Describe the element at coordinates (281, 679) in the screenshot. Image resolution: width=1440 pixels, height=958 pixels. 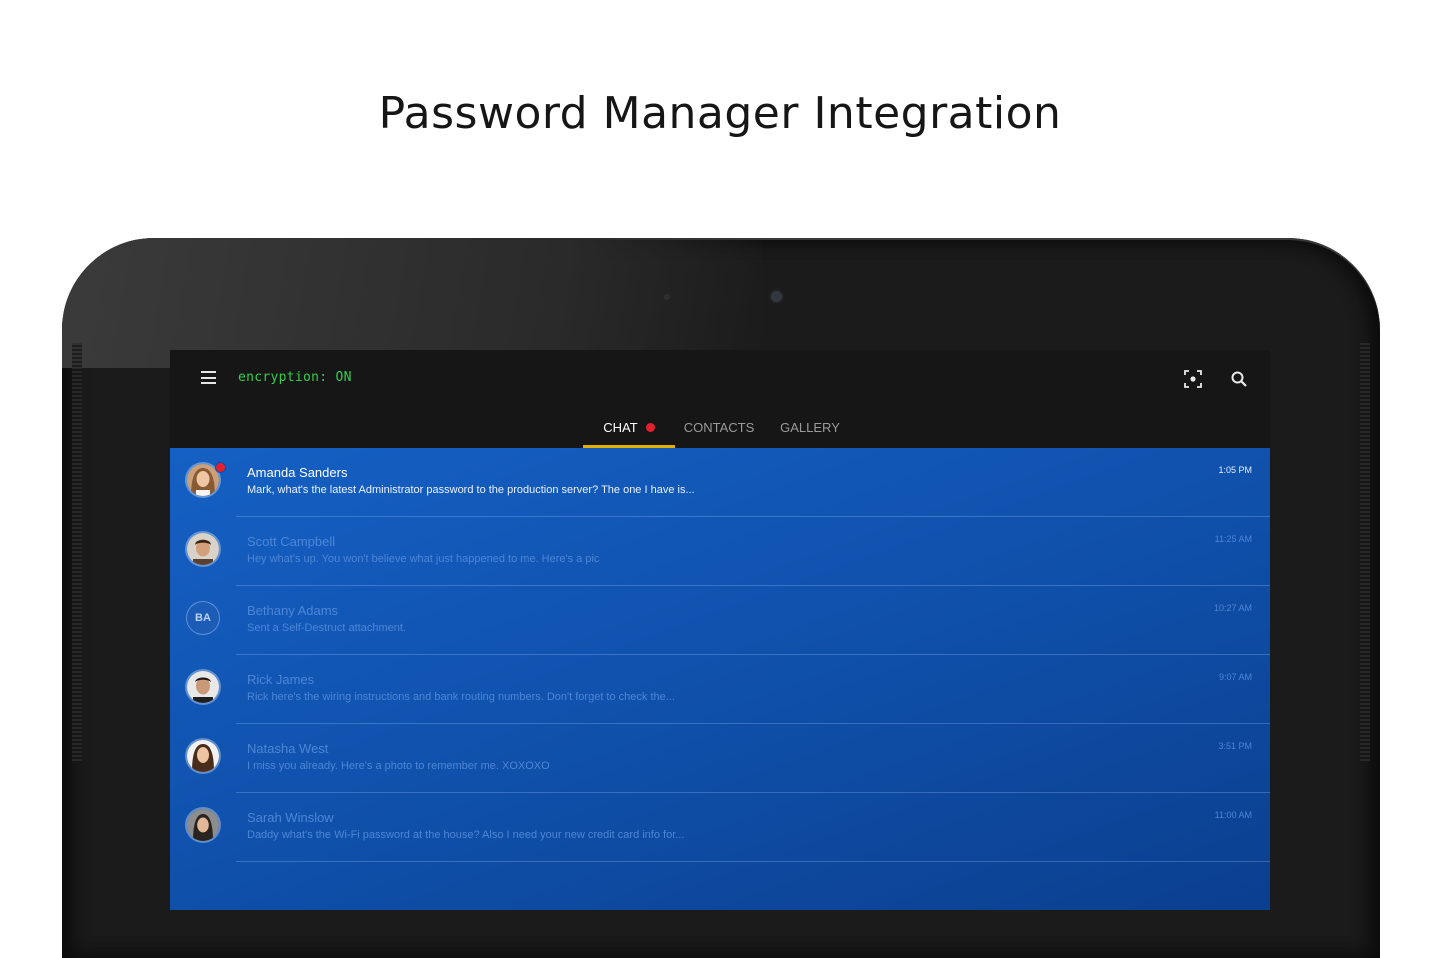
I see `contact-name: Rick James` at that location.